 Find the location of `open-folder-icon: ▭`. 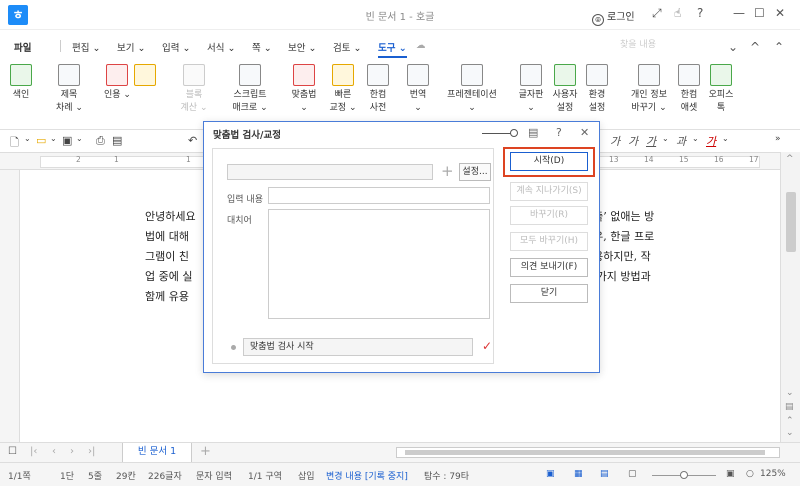

open-folder-icon: ▭ is located at coordinates (41, 140).